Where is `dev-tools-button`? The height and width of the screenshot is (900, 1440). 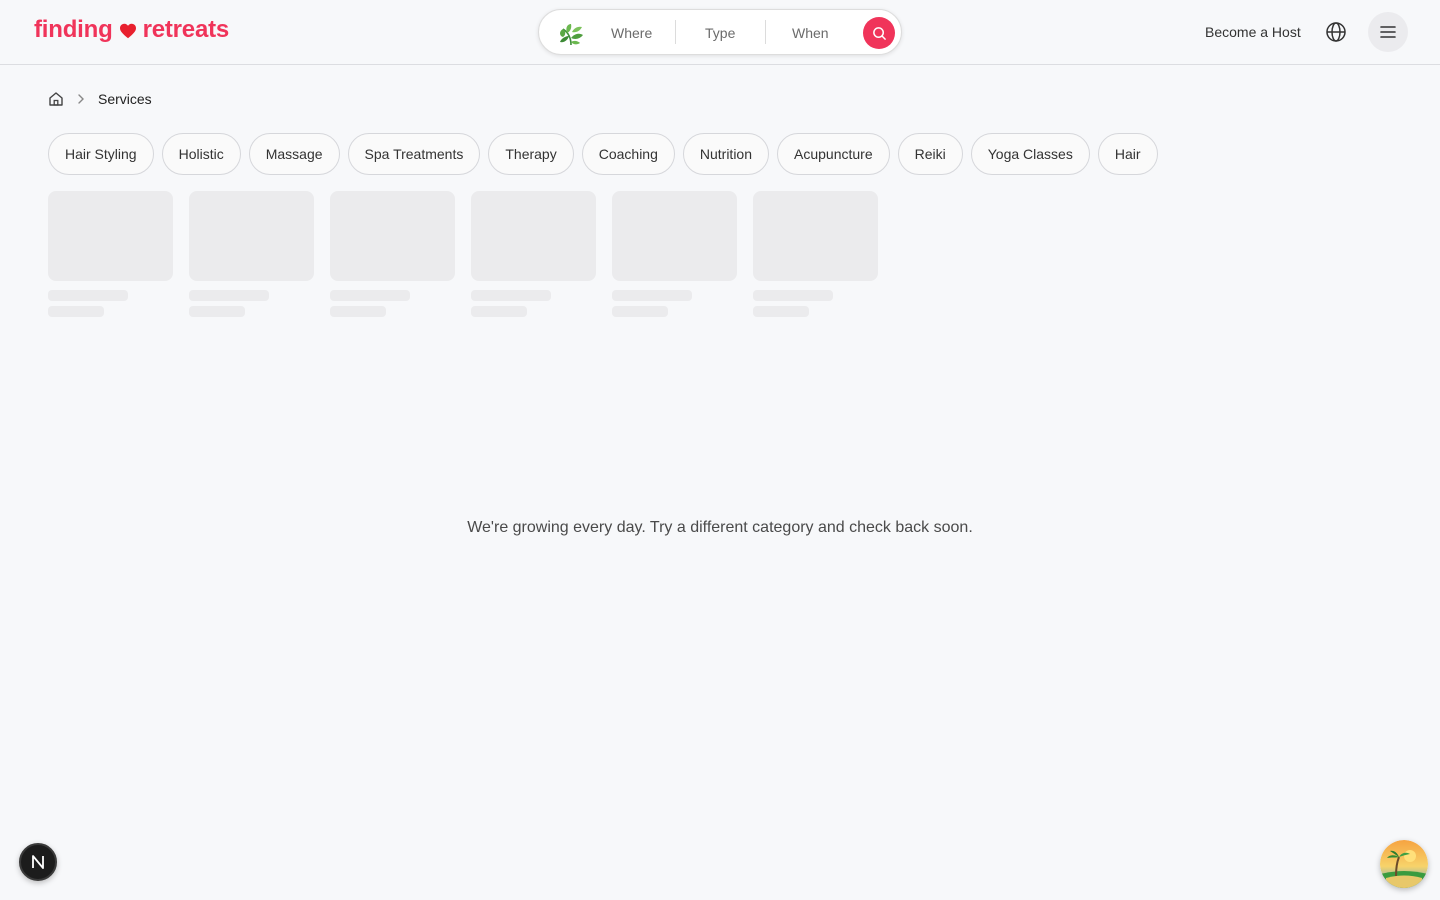 dev-tools-button is located at coordinates (38, 862).